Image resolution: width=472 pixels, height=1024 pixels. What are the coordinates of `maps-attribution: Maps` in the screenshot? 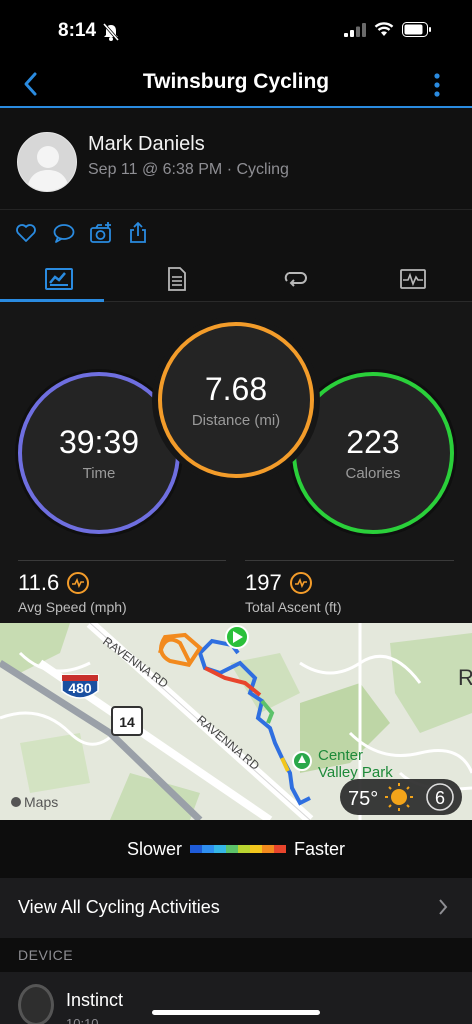 It's located at (41, 802).